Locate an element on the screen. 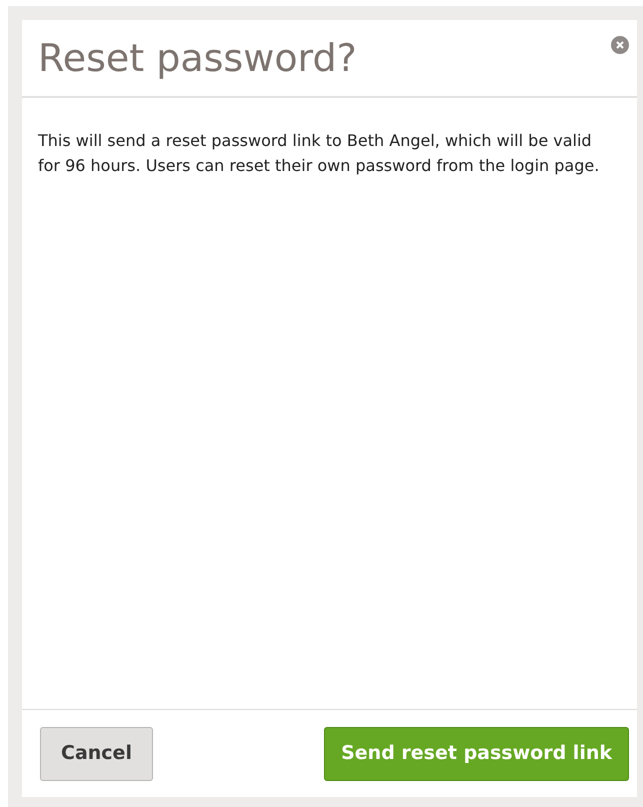 This screenshot has height=807, width=643. dialog-title: Reset password? is located at coordinates (197, 58).